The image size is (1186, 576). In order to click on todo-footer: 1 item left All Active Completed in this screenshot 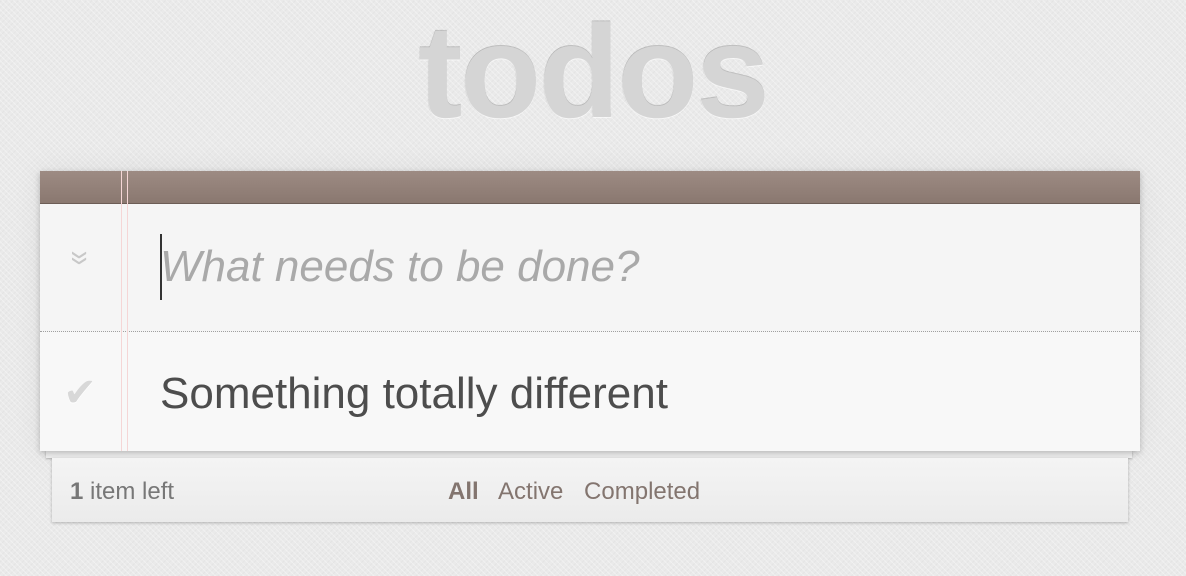, I will do `click(590, 490)`.